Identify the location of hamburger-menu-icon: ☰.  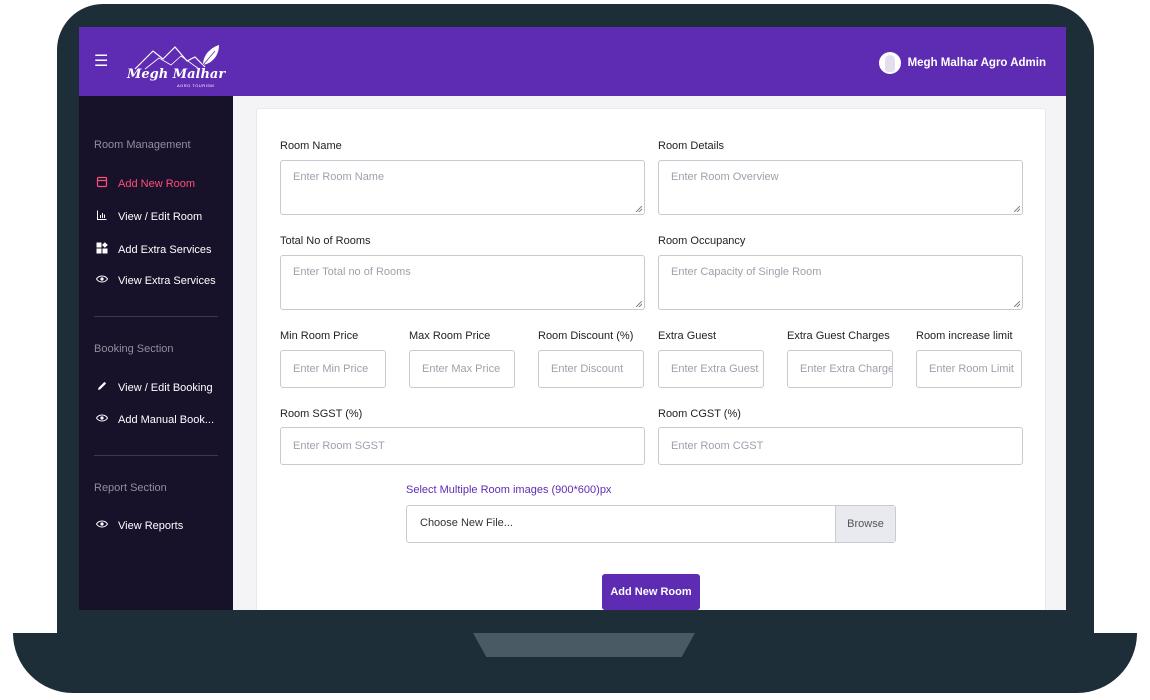
(101, 62).